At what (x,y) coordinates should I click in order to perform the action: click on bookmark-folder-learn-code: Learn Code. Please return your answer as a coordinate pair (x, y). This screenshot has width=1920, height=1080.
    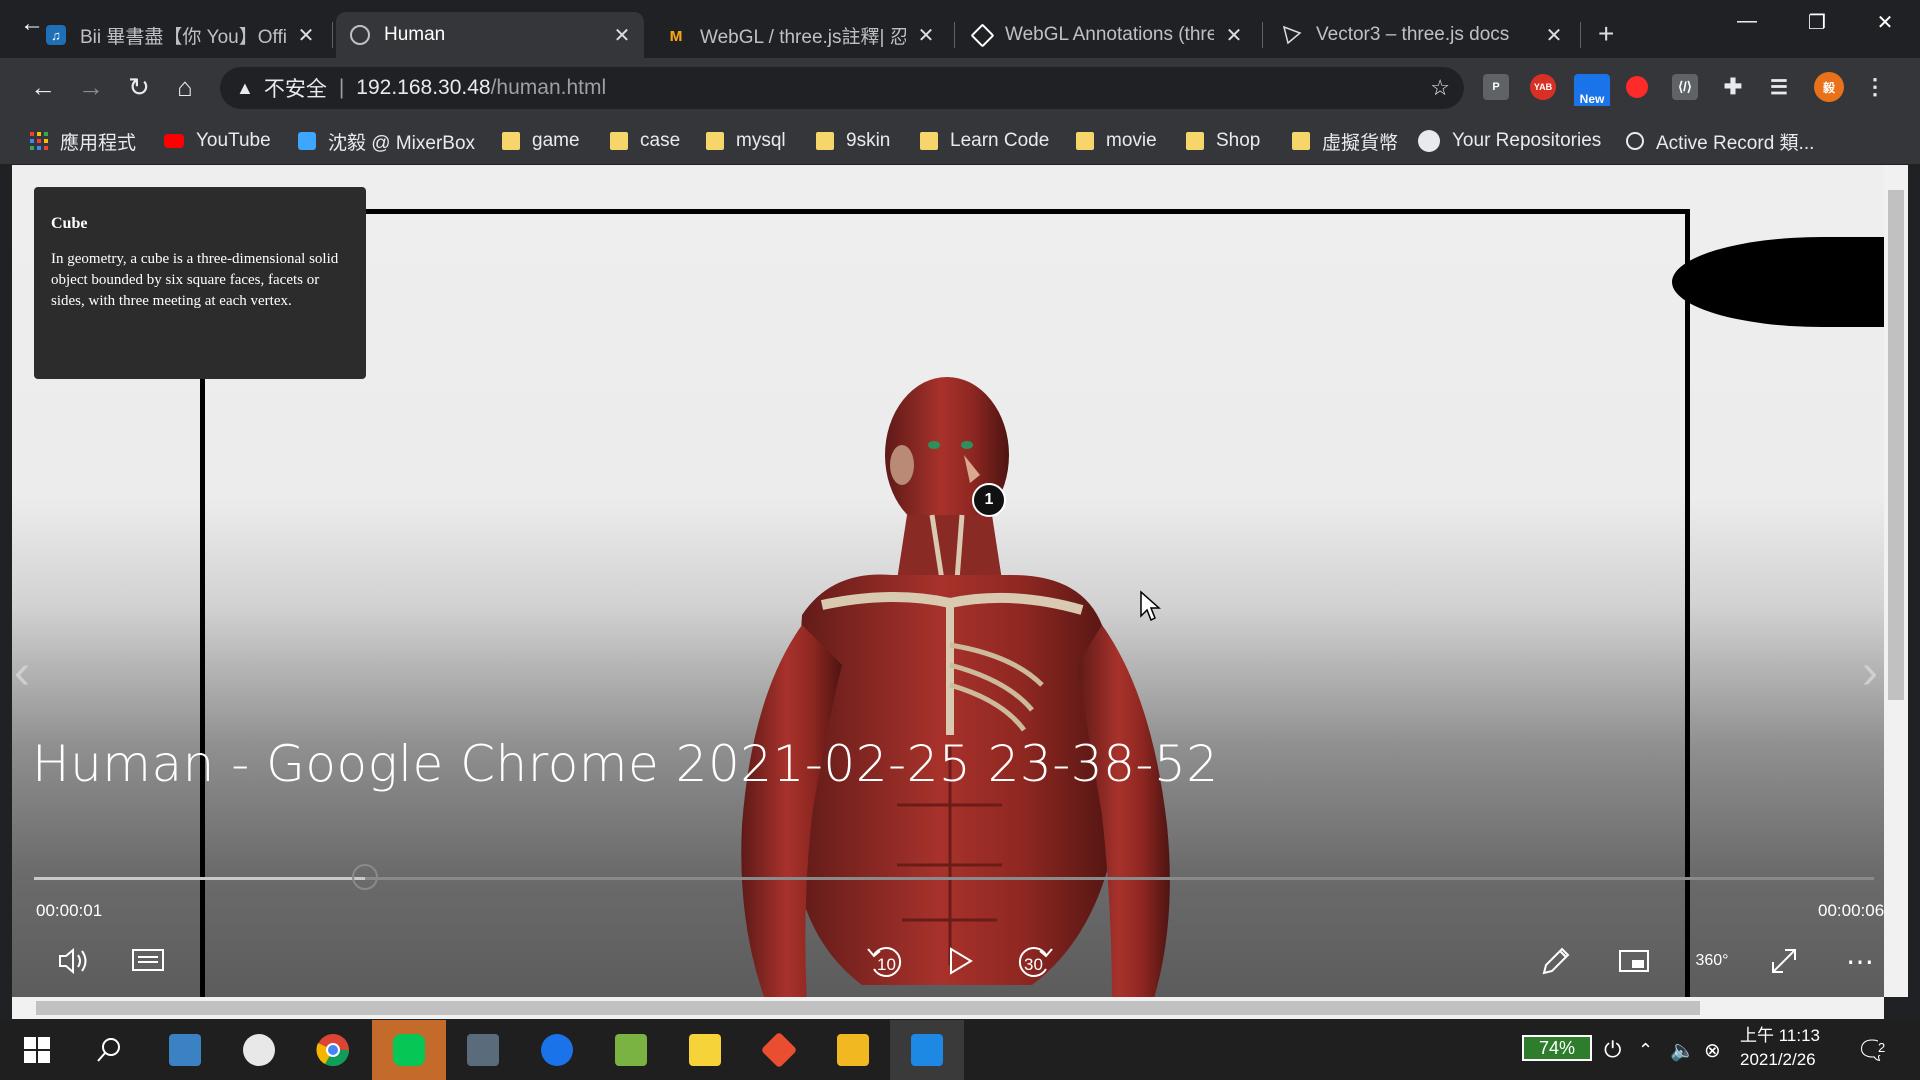
    Looking at the image, I should click on (984, 141).